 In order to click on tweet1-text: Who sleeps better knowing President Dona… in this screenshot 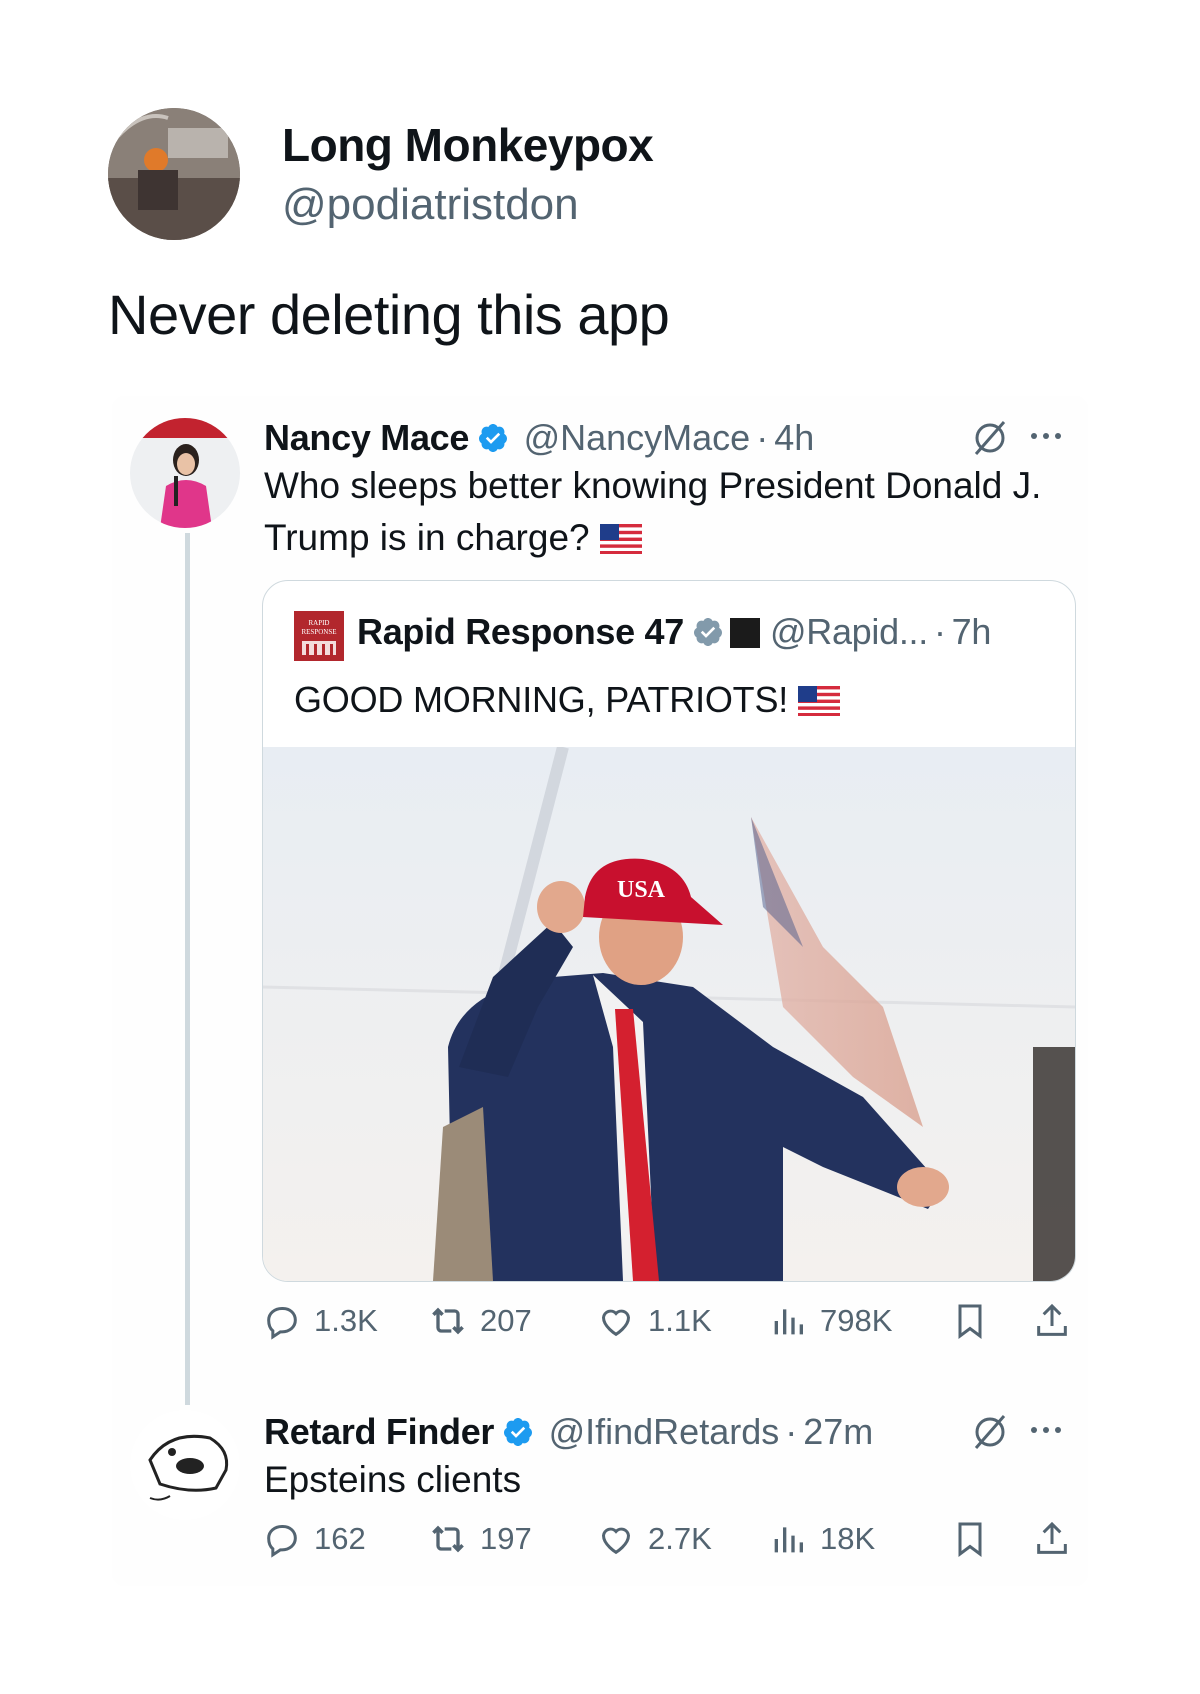, I will do `click(652, 514)`.